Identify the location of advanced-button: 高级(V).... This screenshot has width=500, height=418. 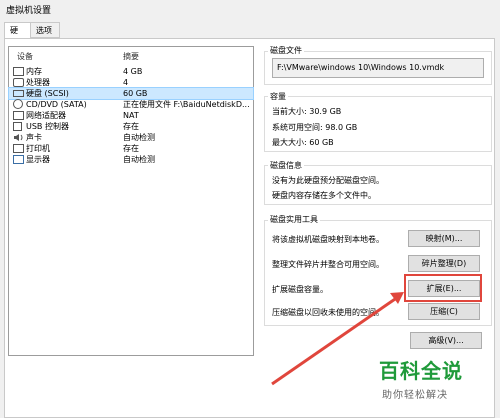
(446, 340).